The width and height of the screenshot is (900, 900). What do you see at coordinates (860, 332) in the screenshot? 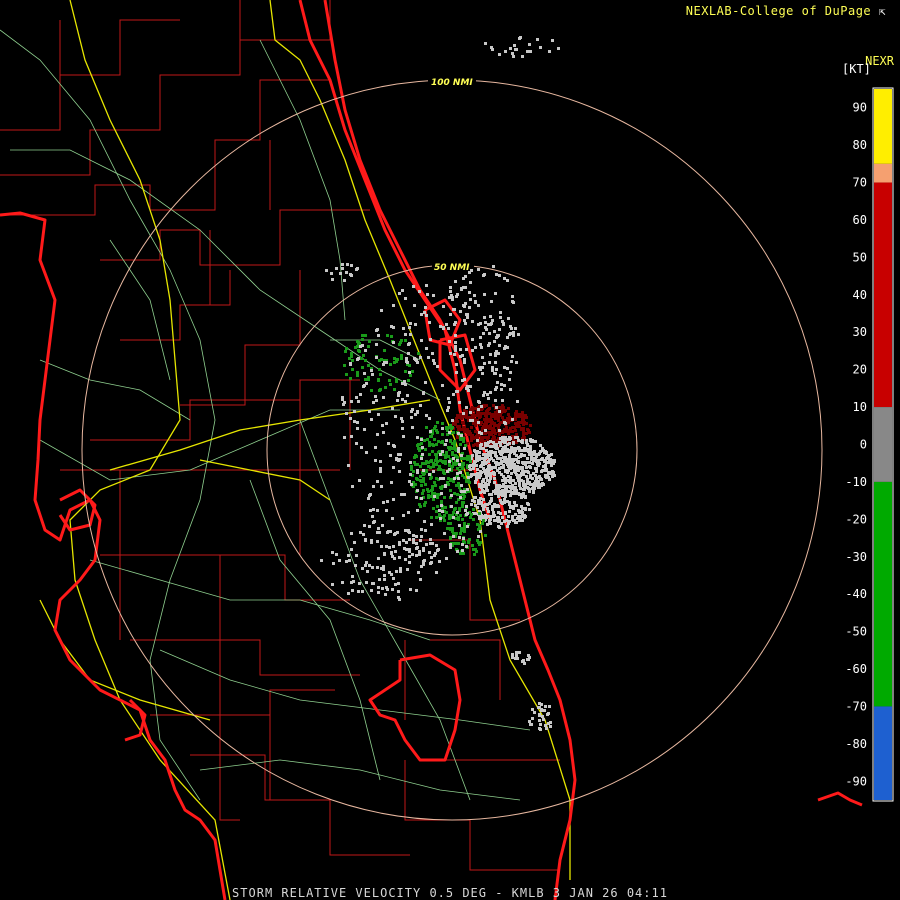
I see `legend-tick-label: 30` at bounding box center [860, 332].